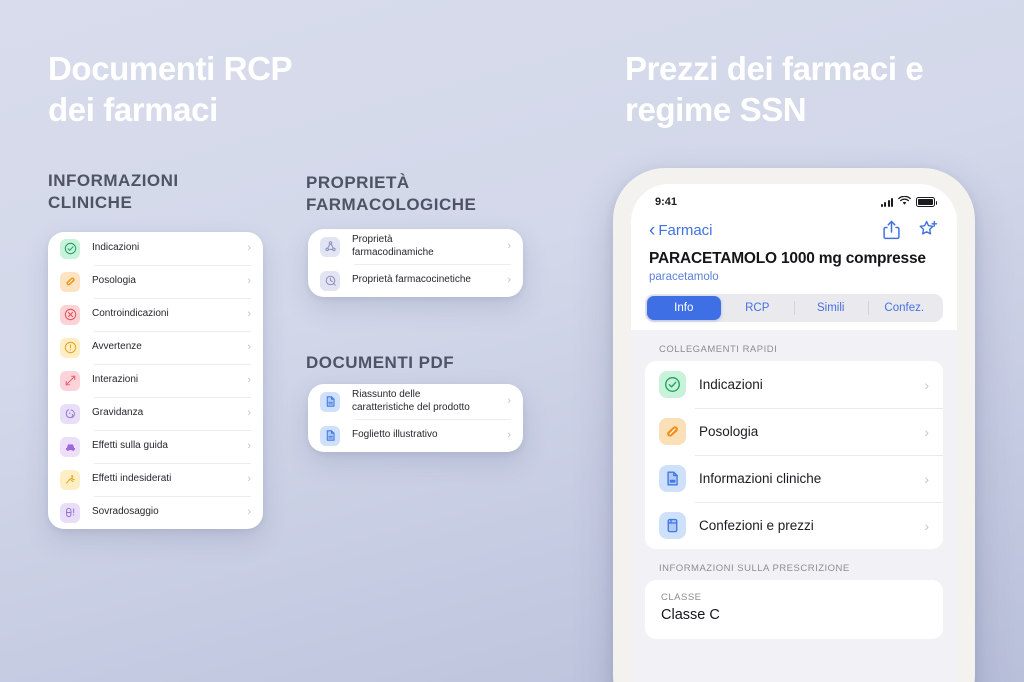  What do you see at coordinates (70, 446) in the screenshot?
I see `car-icon` at bounding box center [70, 446].